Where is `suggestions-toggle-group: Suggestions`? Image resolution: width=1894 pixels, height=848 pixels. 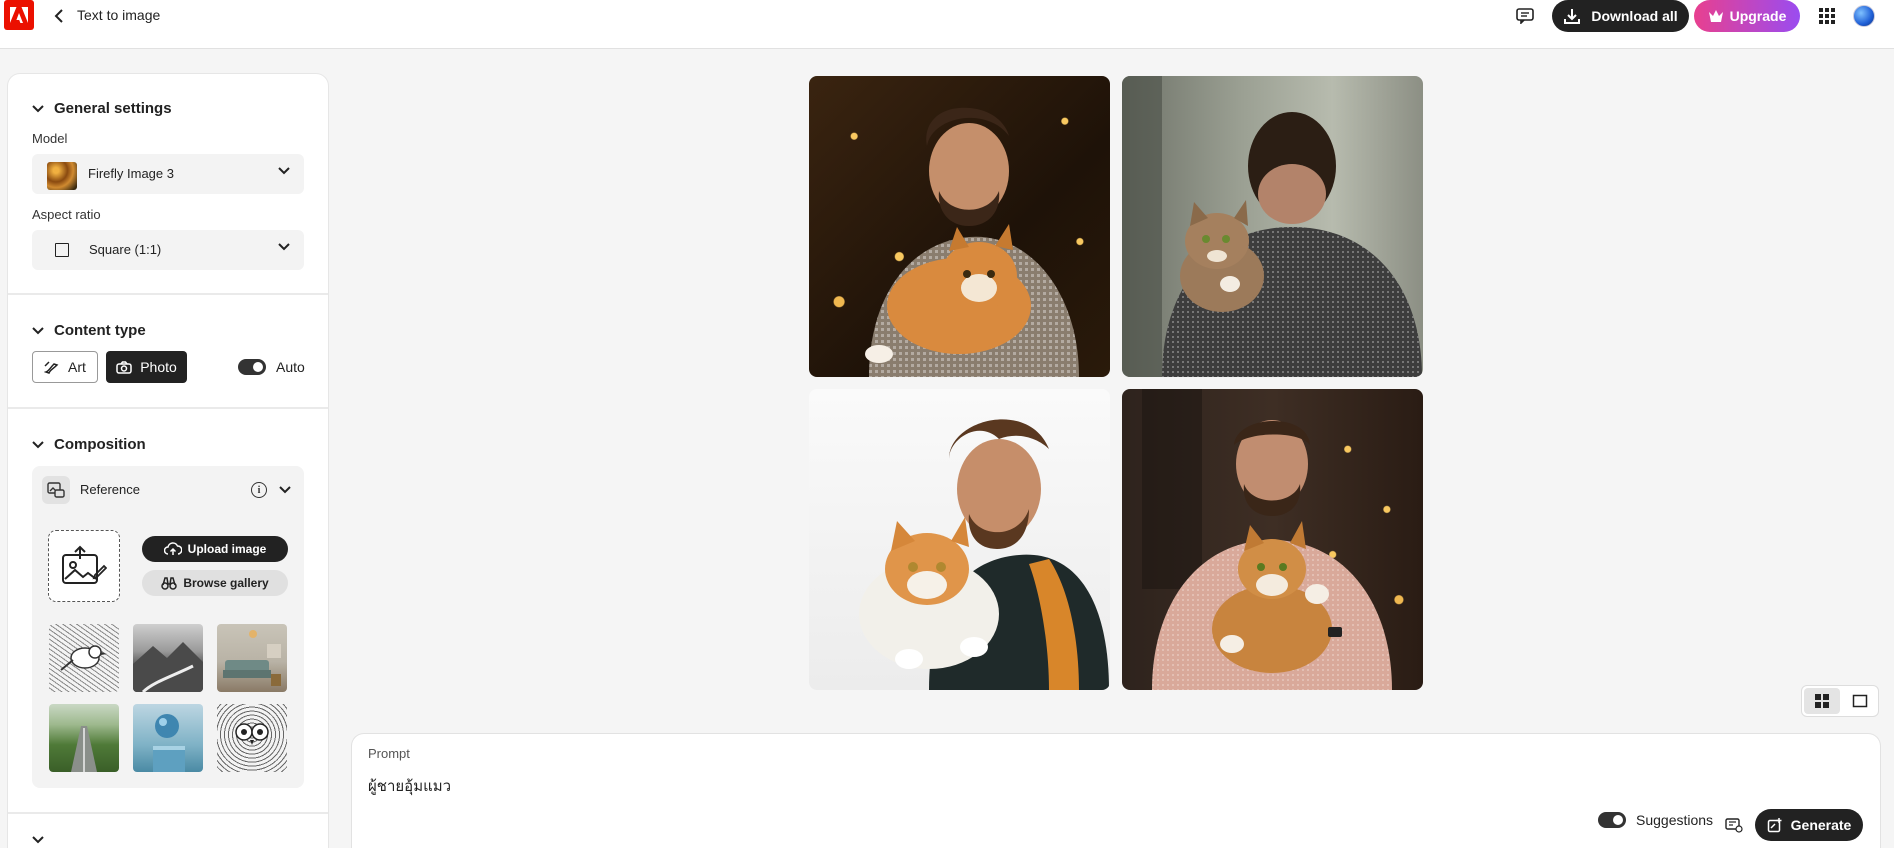
suggestions-toggle-group: Suggestions is located at coordinates (1655, 820).